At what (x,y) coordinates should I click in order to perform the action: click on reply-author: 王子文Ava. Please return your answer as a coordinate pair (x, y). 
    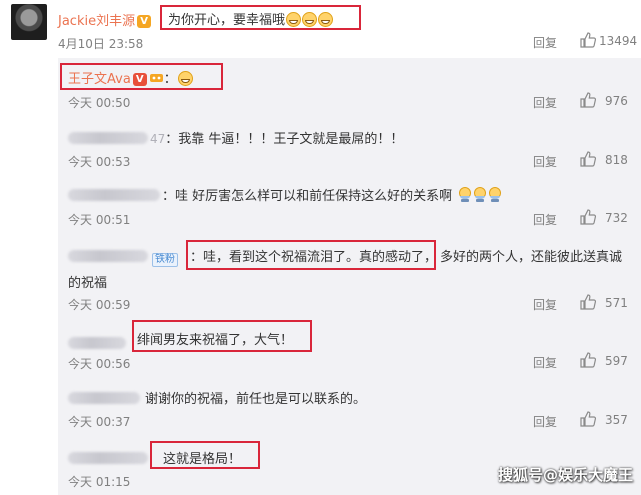
    Looking at the image, I should click on (99, 79).